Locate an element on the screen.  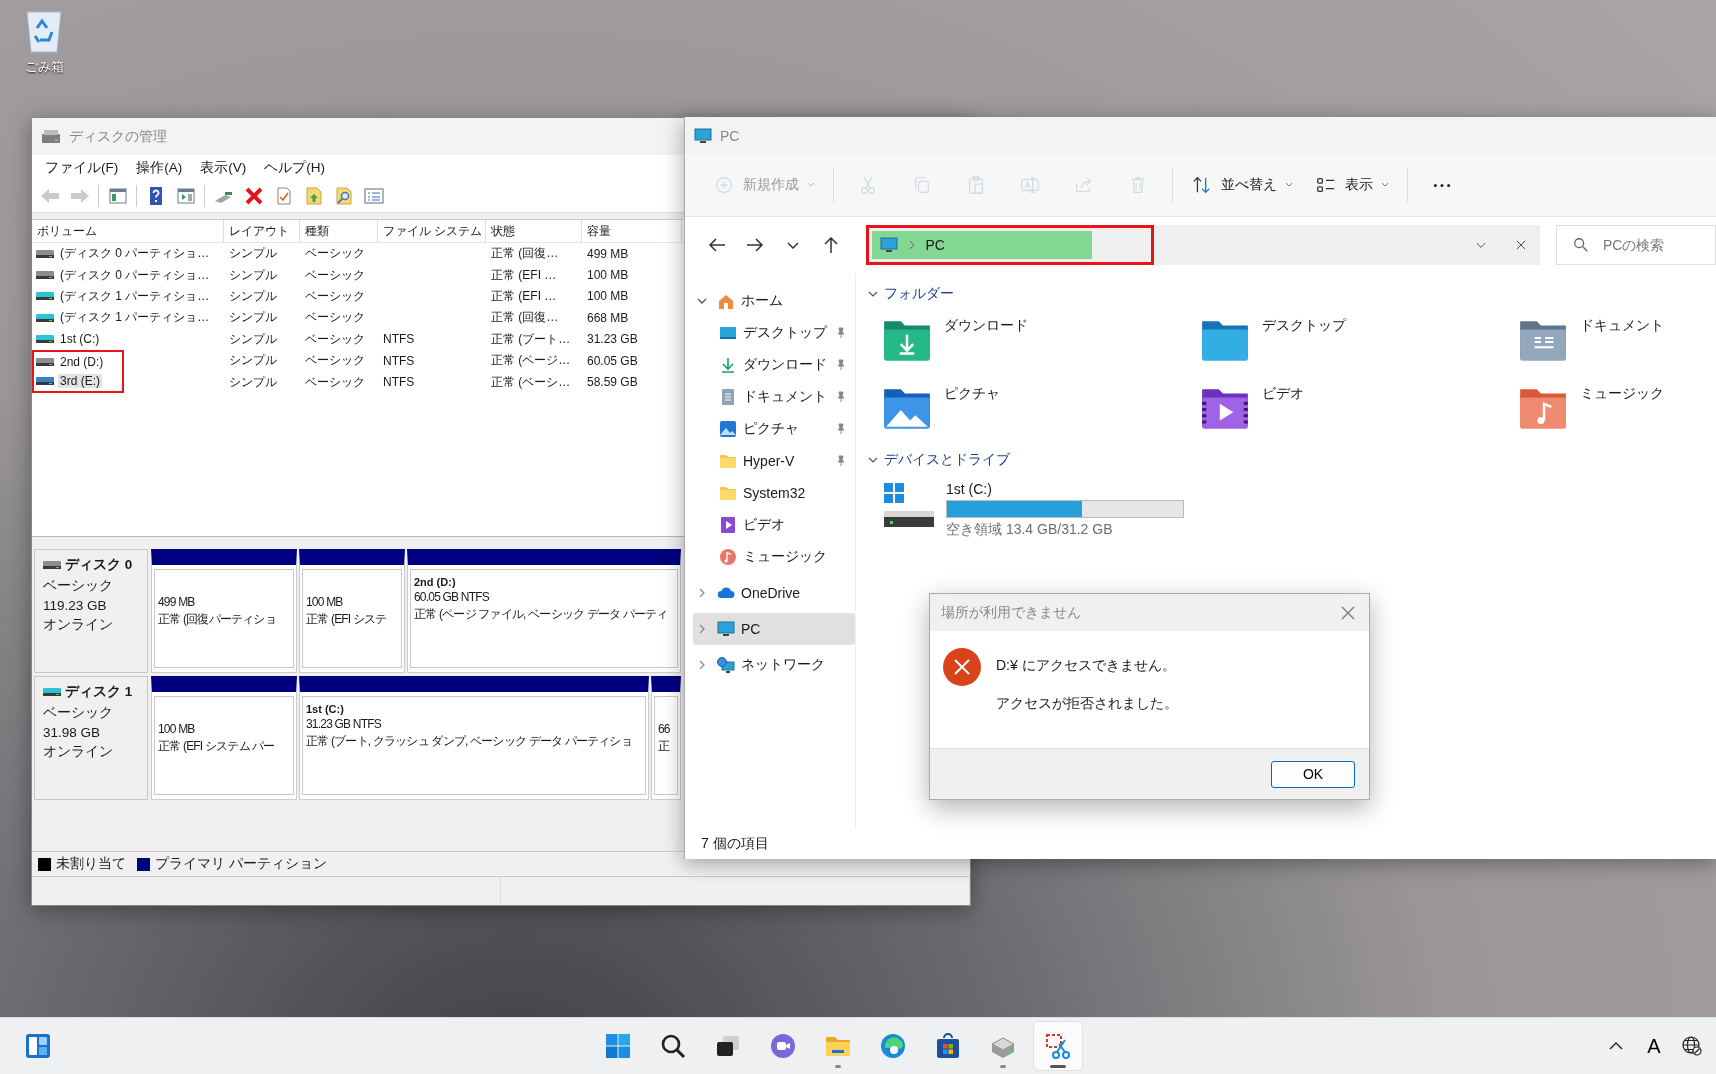
partition-detail: 31.23 GB NTFS is located at coordinates (344, 724).